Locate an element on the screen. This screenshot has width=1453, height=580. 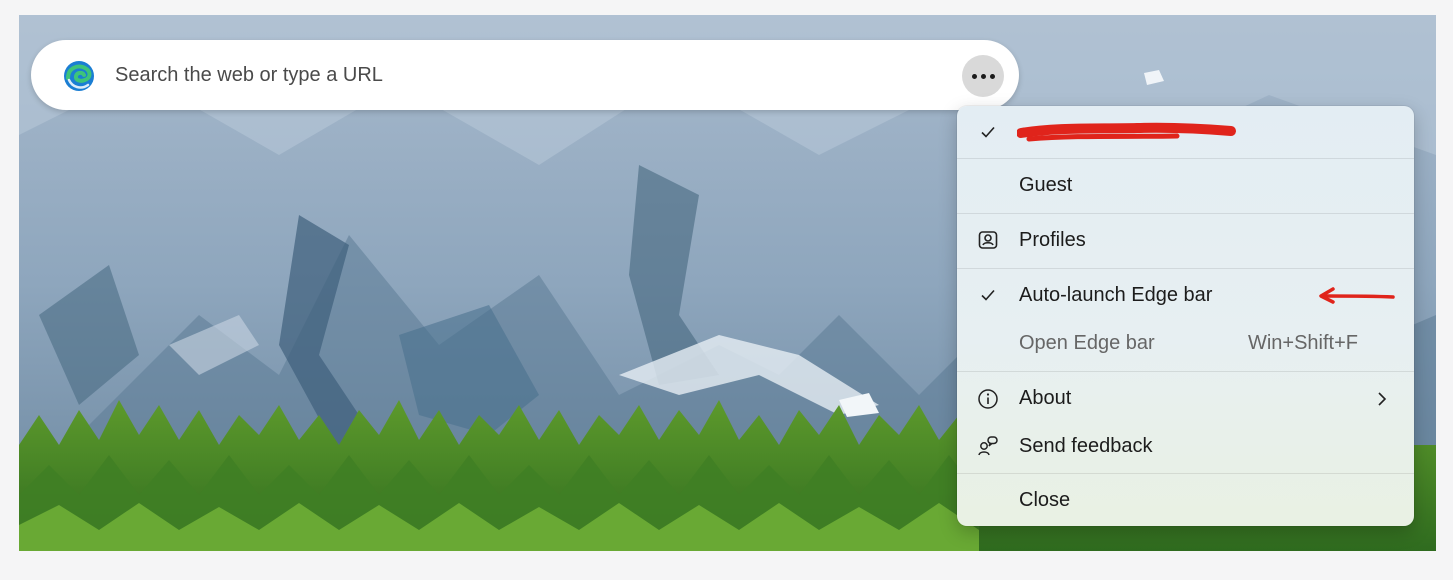
profiles-icon is located at coordinates (988, 240).